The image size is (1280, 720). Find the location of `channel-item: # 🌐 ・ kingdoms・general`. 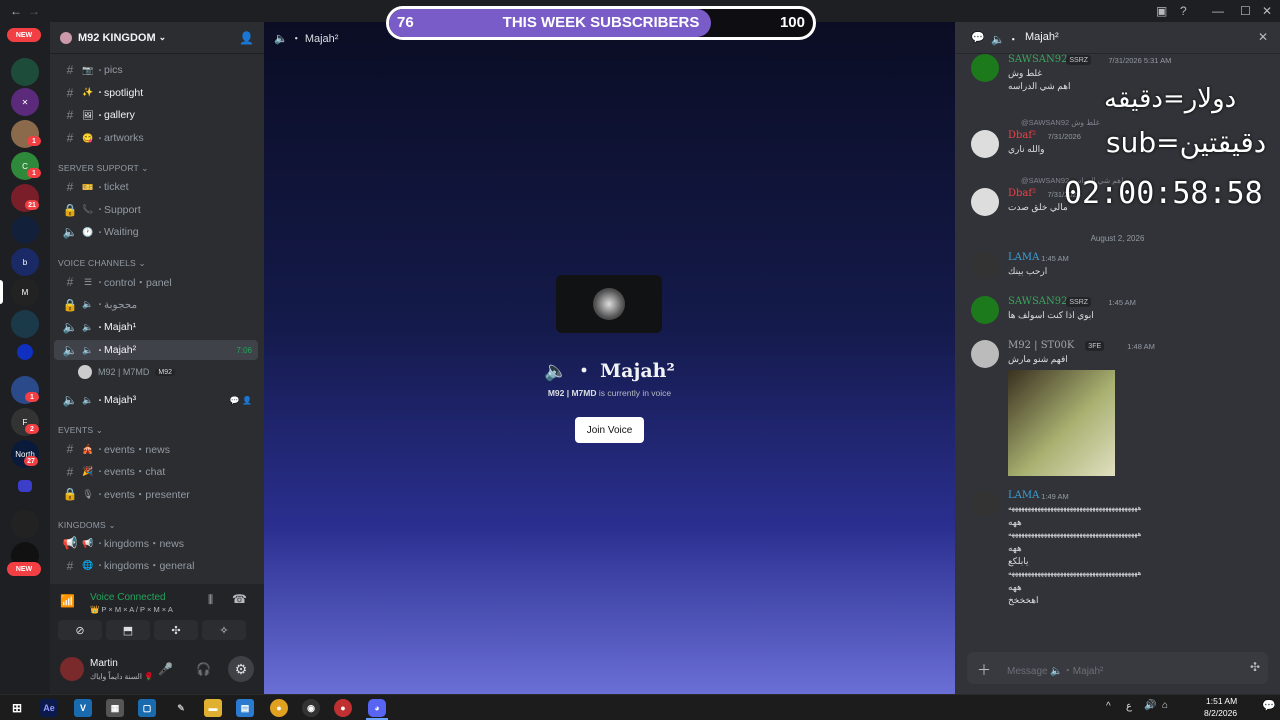

channel-item: # 🌐 ・ kingdoms・general is located at coordinates (156, 566).